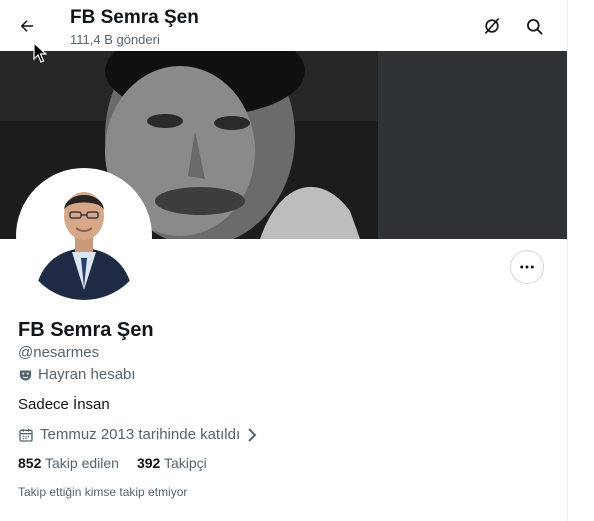 This screenshot has width=594, height=521. What do you see at coordinates (103, 492) in the screenshot?
I see `mutual-followers-note: Takip ettiğin kimse takip etmiyor` at bounding box center [103, 492].